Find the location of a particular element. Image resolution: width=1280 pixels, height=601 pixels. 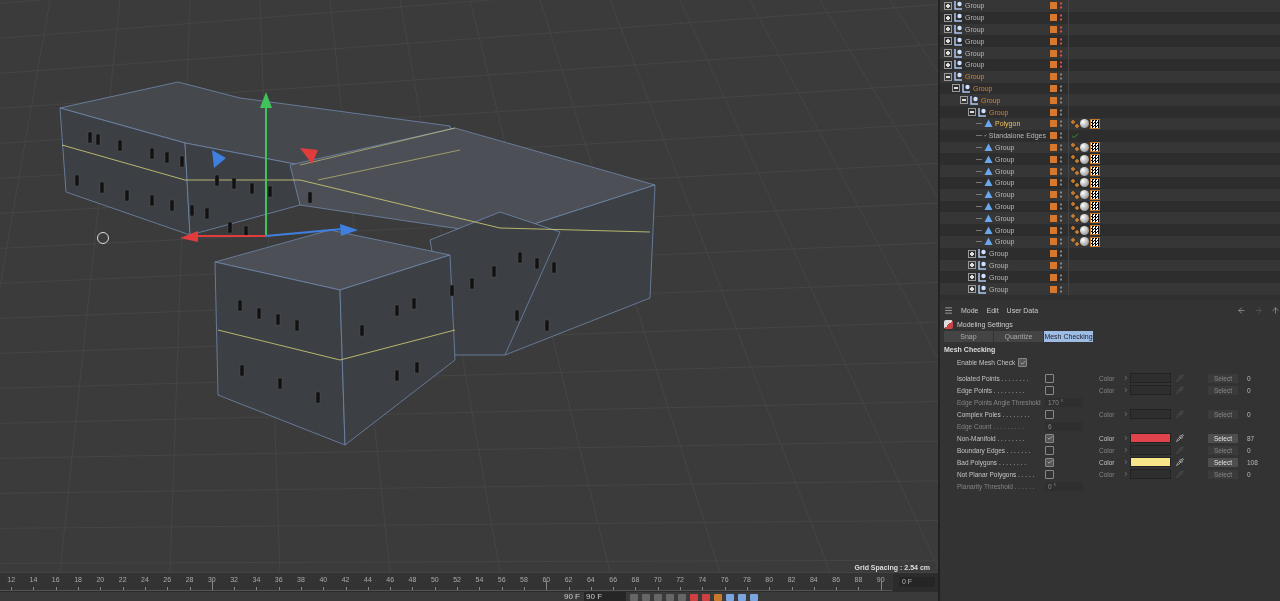

settings-cube-icon is located at coordinates (948, 324).